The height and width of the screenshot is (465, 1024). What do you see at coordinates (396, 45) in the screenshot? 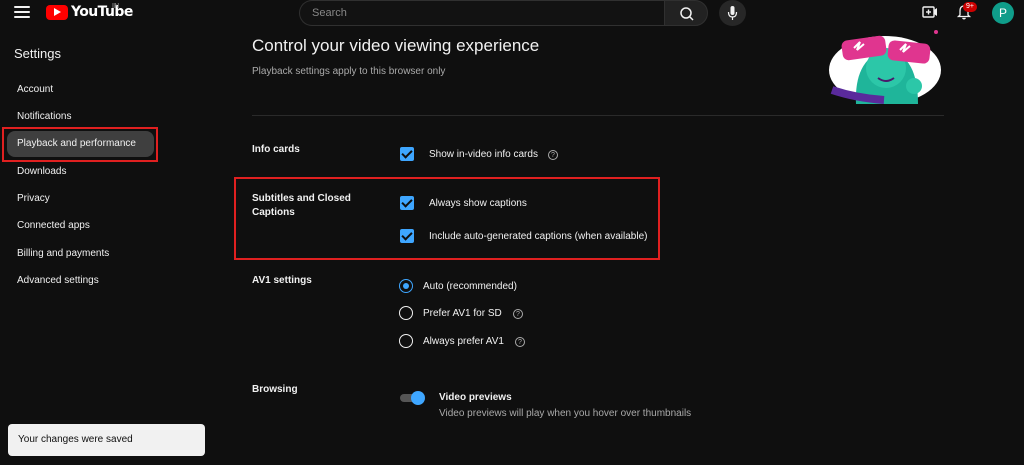
I see `page-title: Control your video viewing experience` at bounding box center [396, 45].